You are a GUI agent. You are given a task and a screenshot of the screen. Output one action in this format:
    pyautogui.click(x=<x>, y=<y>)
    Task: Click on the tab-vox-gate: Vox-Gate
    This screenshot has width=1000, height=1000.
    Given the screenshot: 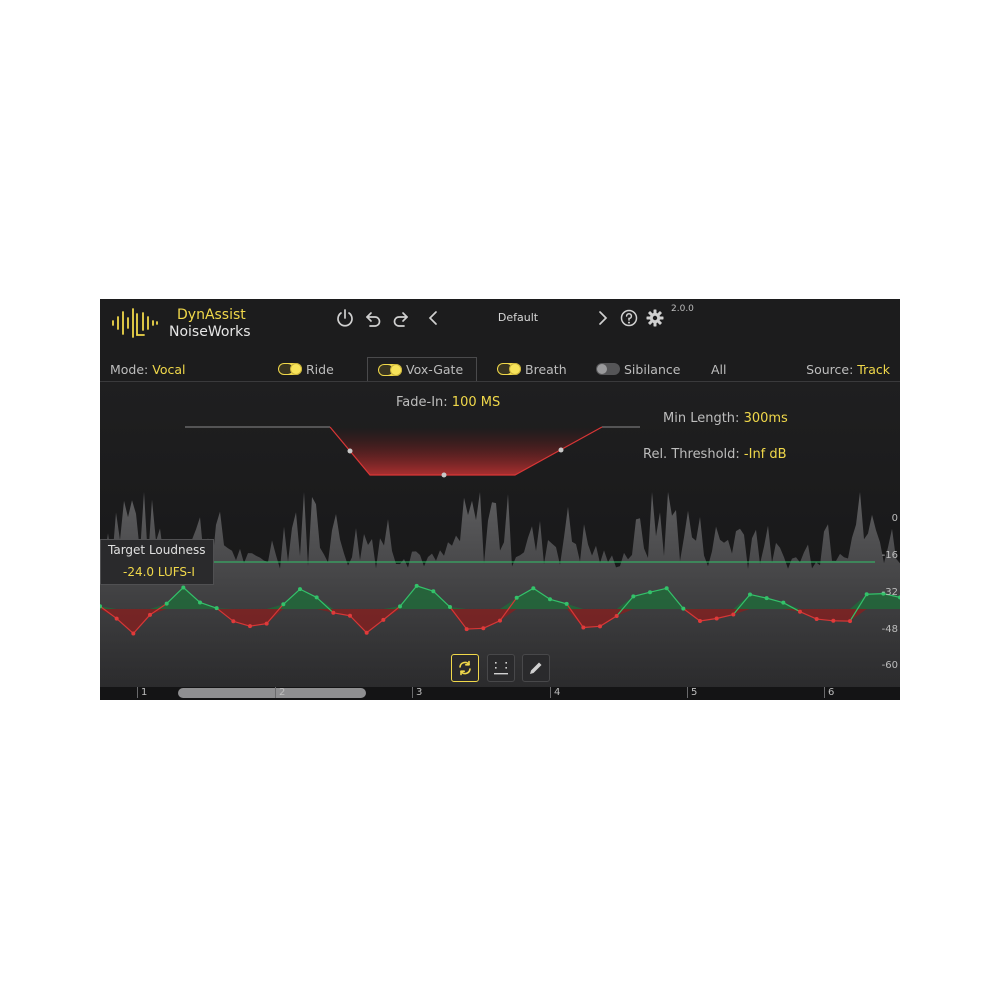 What is the action you would take?
    pyautogui.click(x=422, y=369)
    